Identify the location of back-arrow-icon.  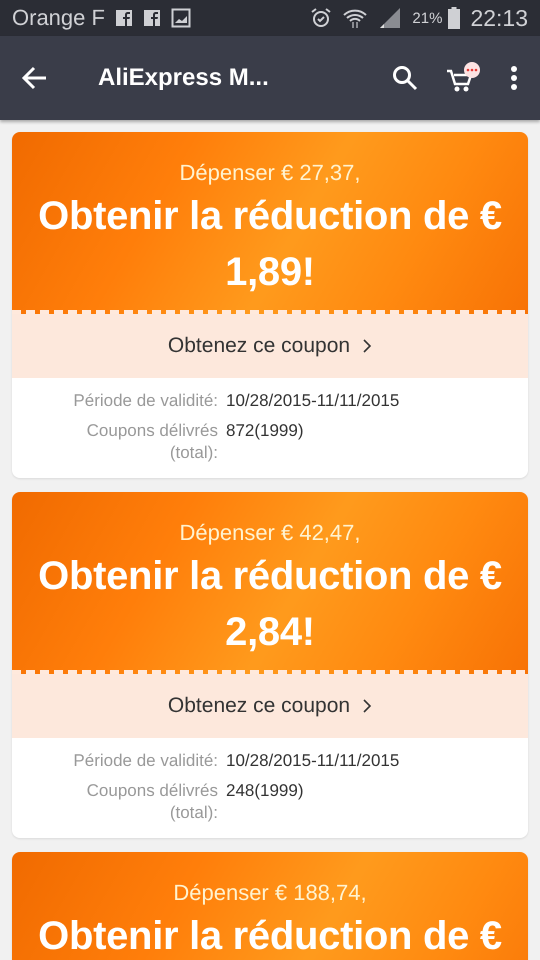
(35, 78).